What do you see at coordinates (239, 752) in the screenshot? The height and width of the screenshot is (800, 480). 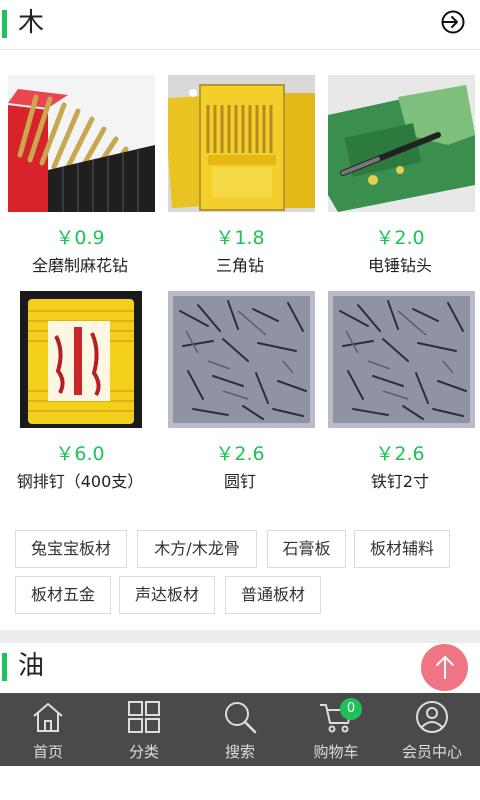 I see `tab-label: 搜索` at bounding box center [239, 752].